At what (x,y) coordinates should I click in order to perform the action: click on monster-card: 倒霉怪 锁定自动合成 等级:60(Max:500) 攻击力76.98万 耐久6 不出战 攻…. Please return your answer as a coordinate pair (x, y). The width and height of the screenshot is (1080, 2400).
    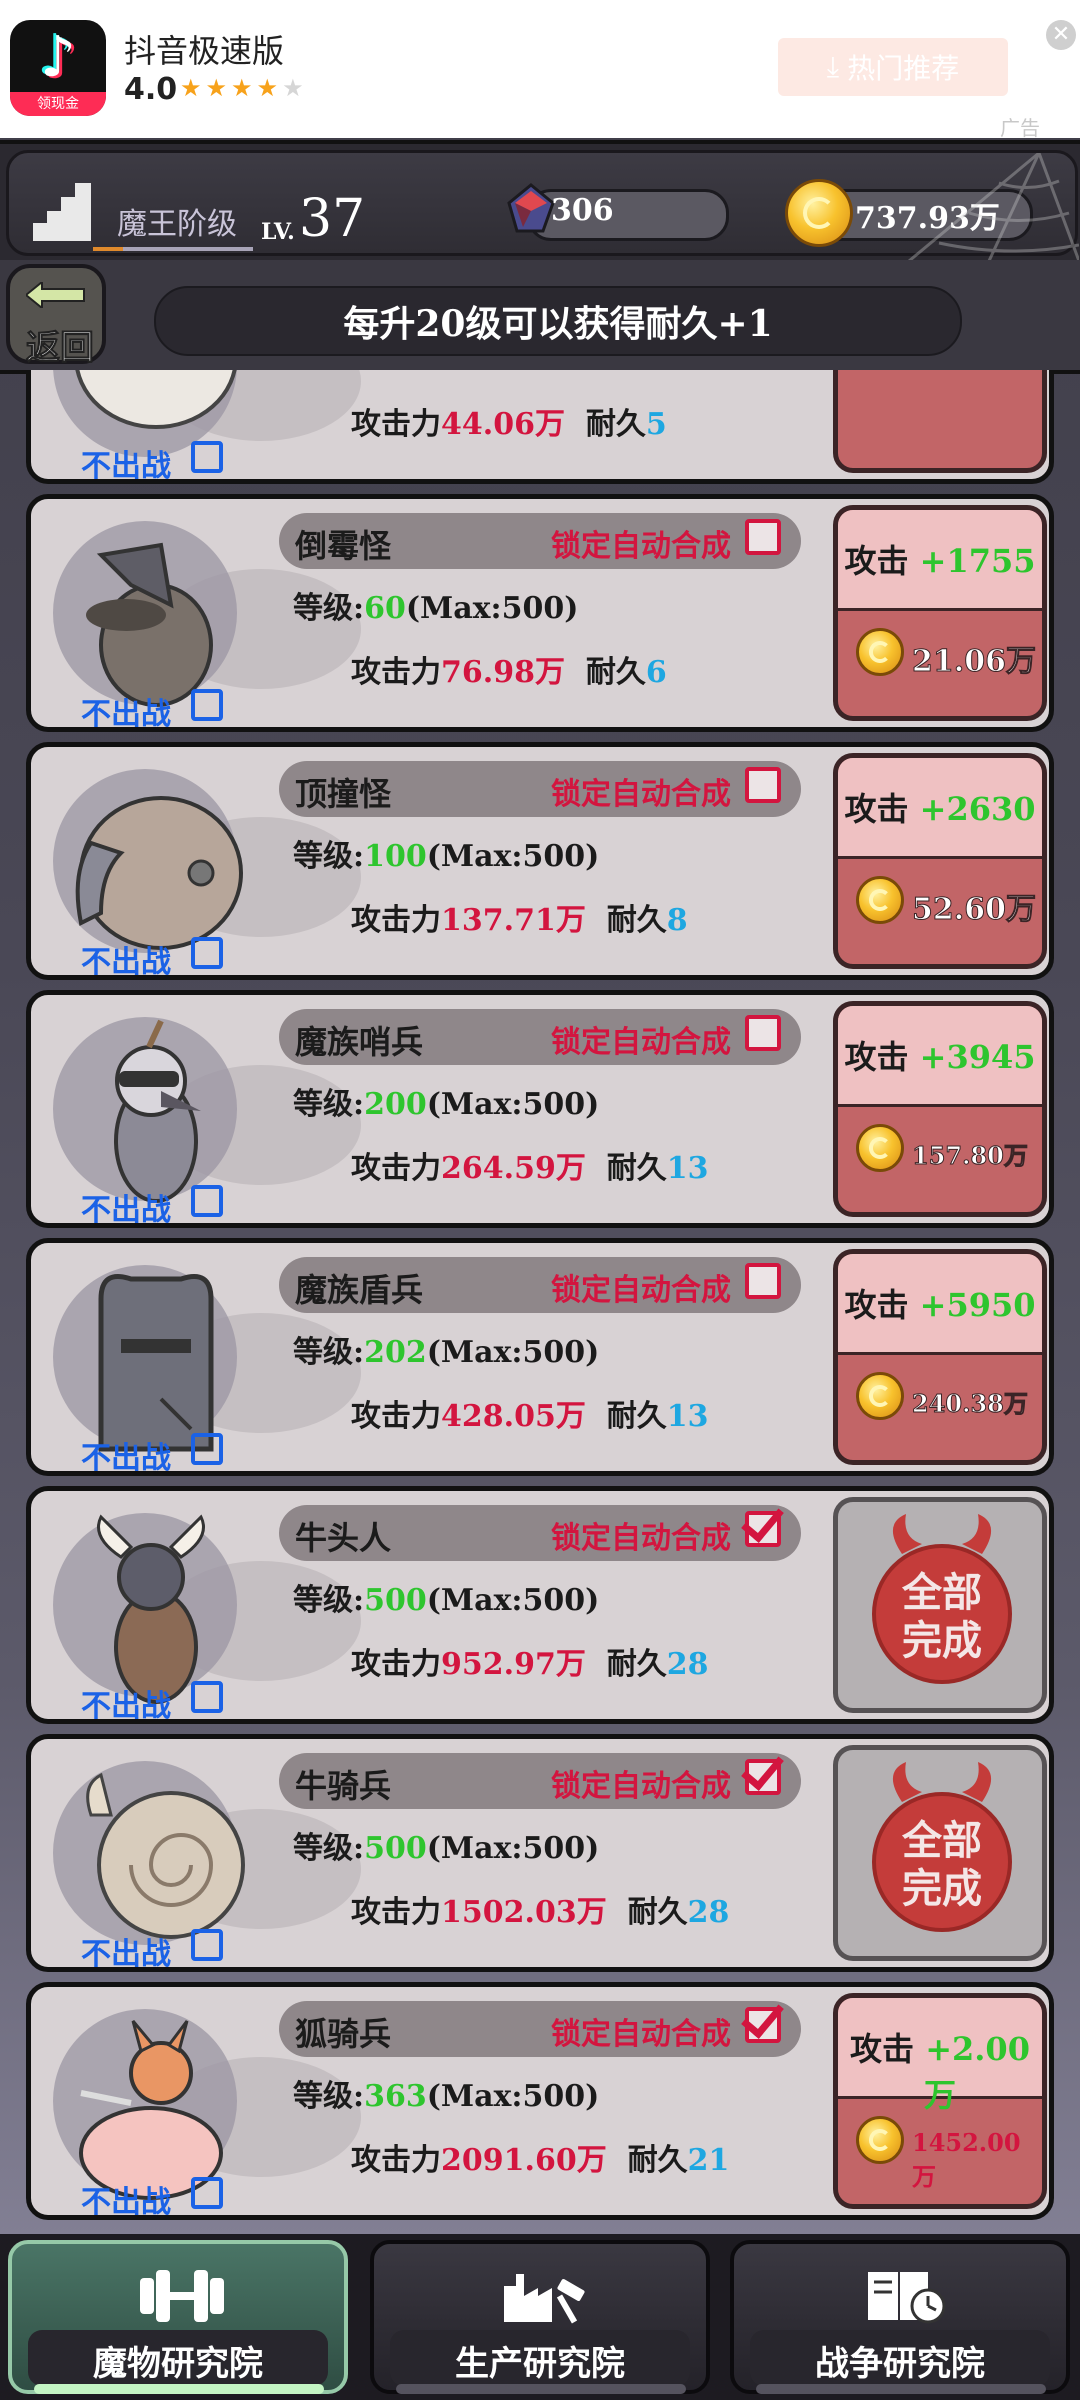
    Looking at the image, I should click on (540, 613).